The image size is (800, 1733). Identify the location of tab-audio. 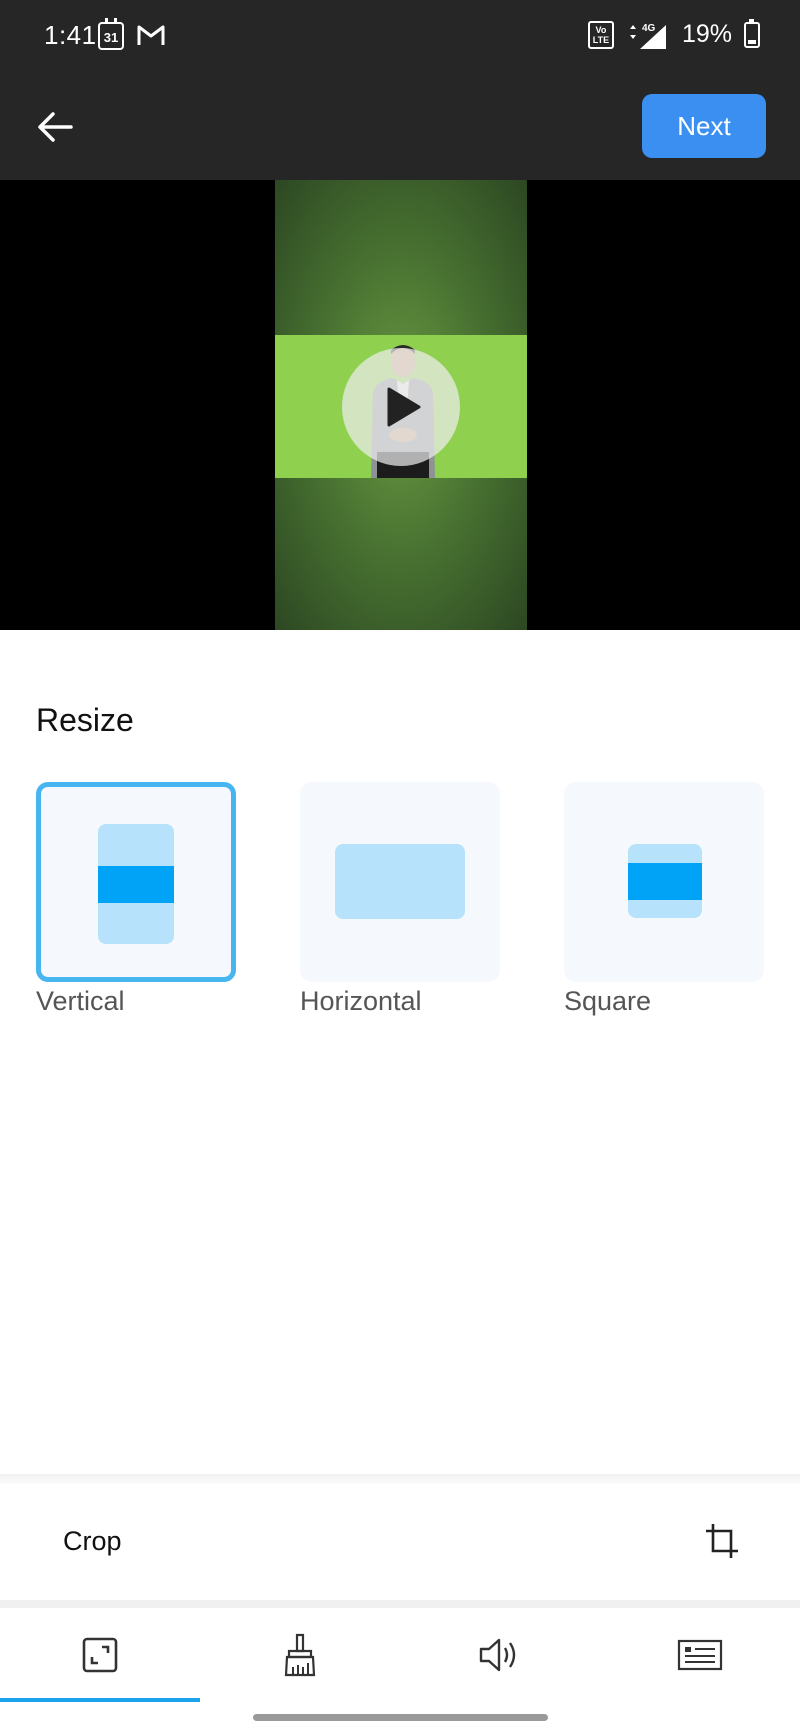
(500, 1655).